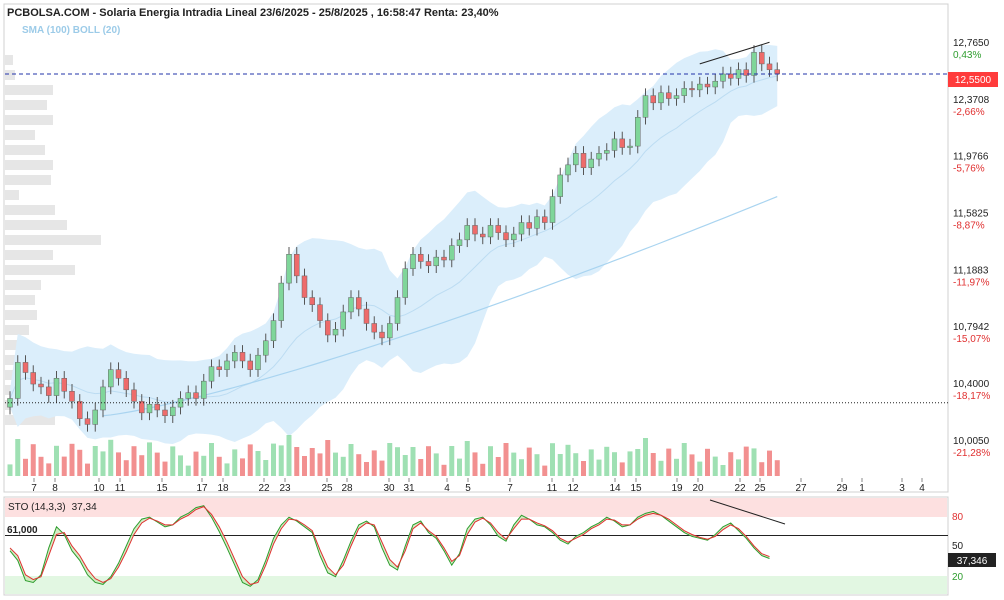  Describe the element at coordinates (223, 488) in the screenshot. I see `date-tick-label: 18` at that location.